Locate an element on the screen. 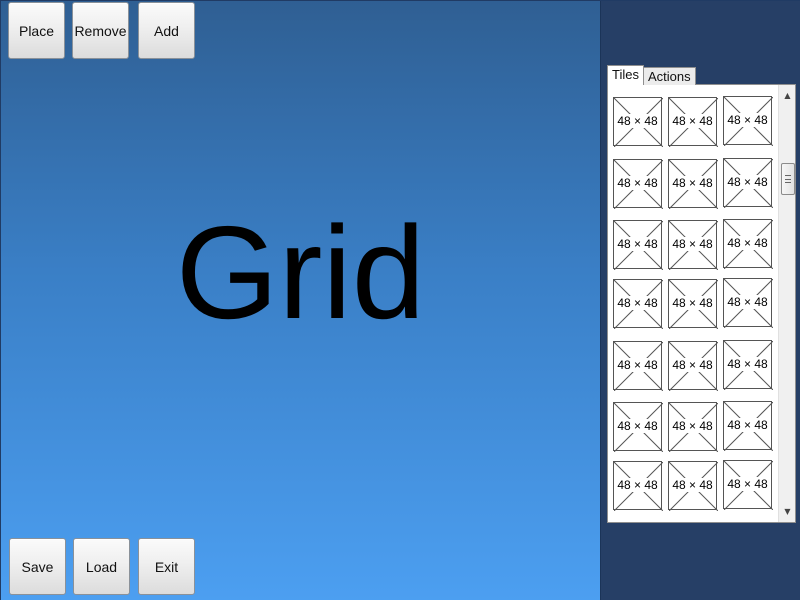 This screenshot has width=800, height=600. exit-button: Exit is located at coordinates (166, 566).